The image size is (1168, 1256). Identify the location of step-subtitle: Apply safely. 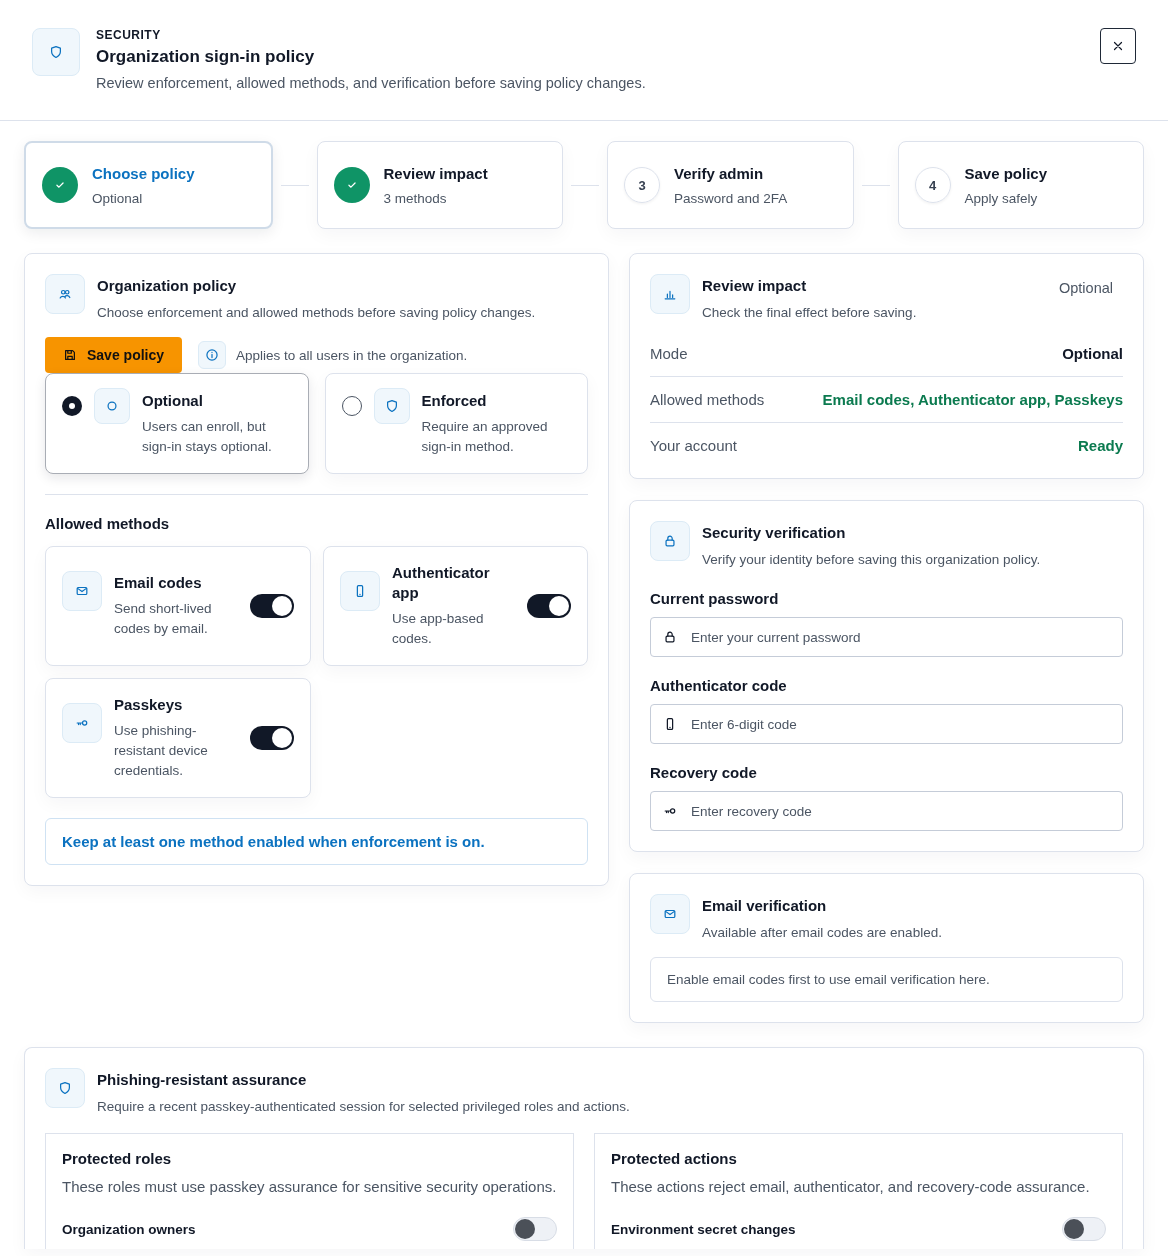
(1001, 198).